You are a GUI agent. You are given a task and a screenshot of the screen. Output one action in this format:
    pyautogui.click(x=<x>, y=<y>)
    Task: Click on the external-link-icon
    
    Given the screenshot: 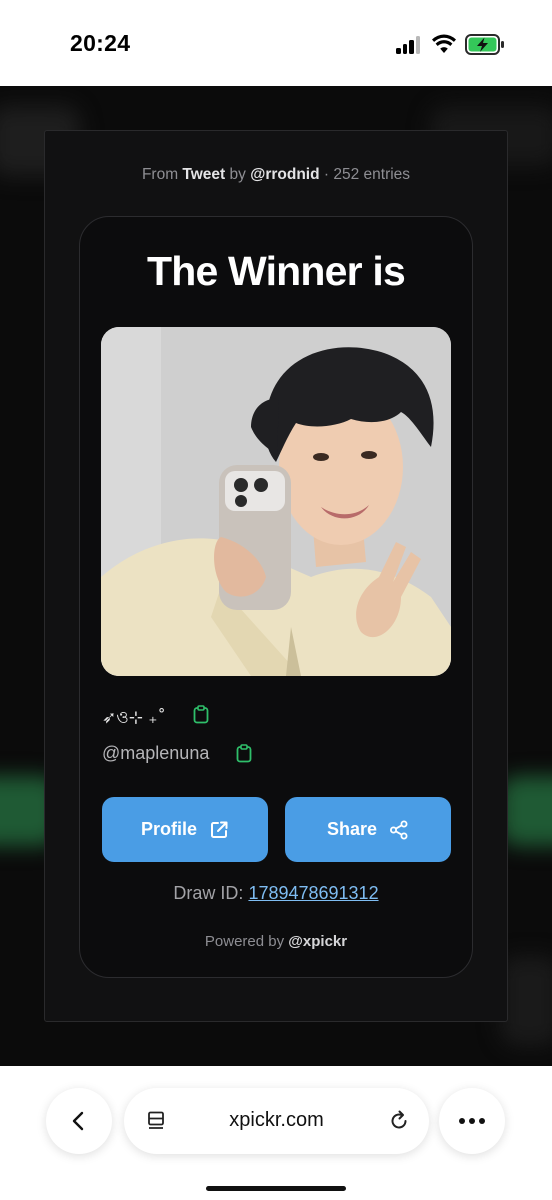 What is the action you would take?
    pyautogui.click(x=219, y=829)
    